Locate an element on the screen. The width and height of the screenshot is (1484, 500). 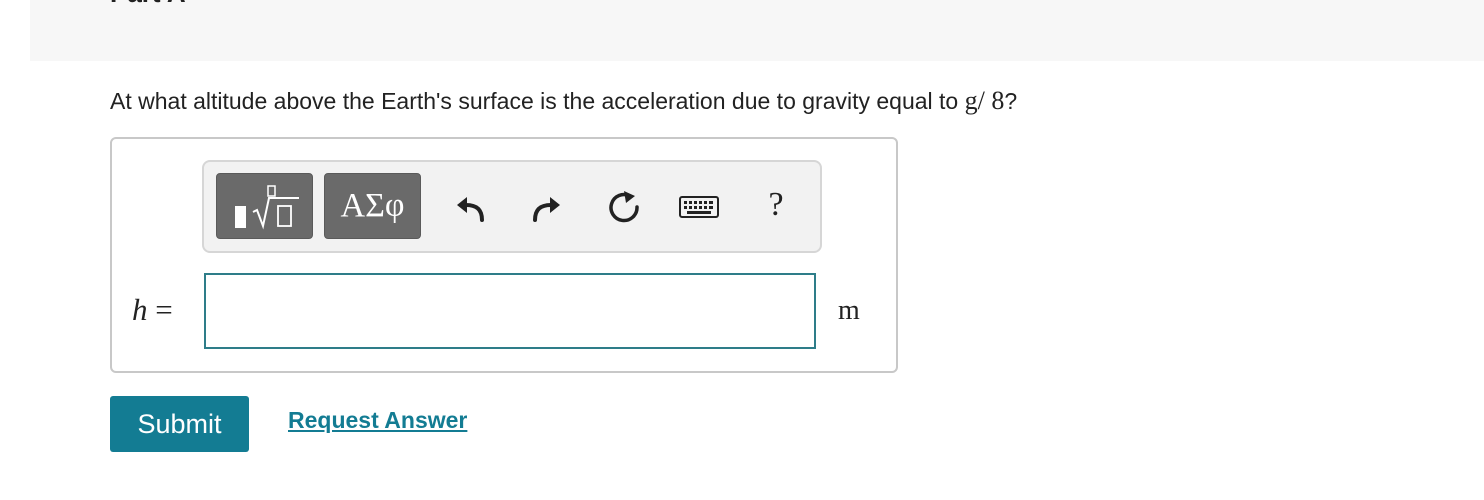
answer-input is located at coordinates (510, 311).